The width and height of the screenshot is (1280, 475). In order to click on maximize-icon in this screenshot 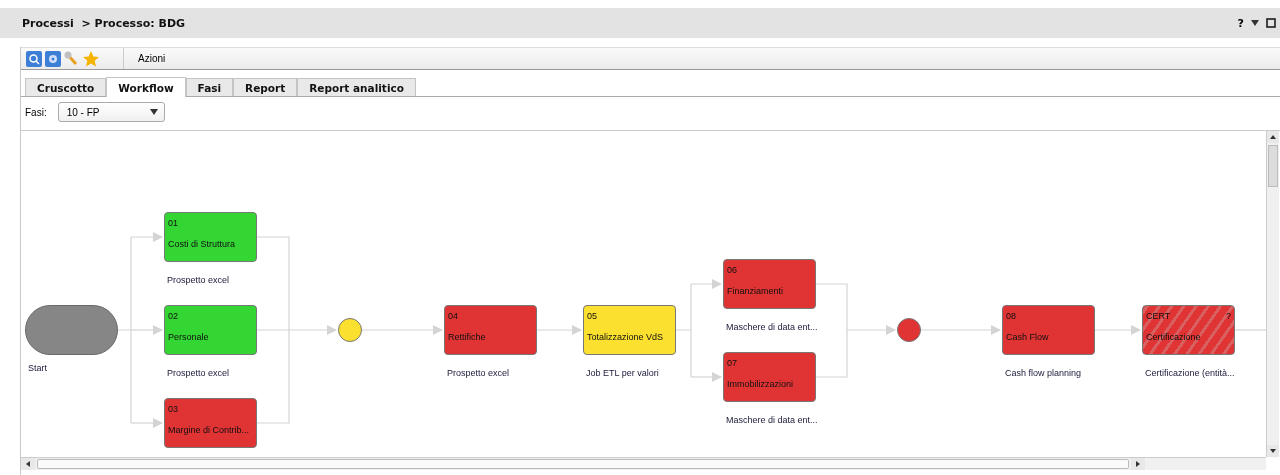, I will do `click(1271, 23)`.